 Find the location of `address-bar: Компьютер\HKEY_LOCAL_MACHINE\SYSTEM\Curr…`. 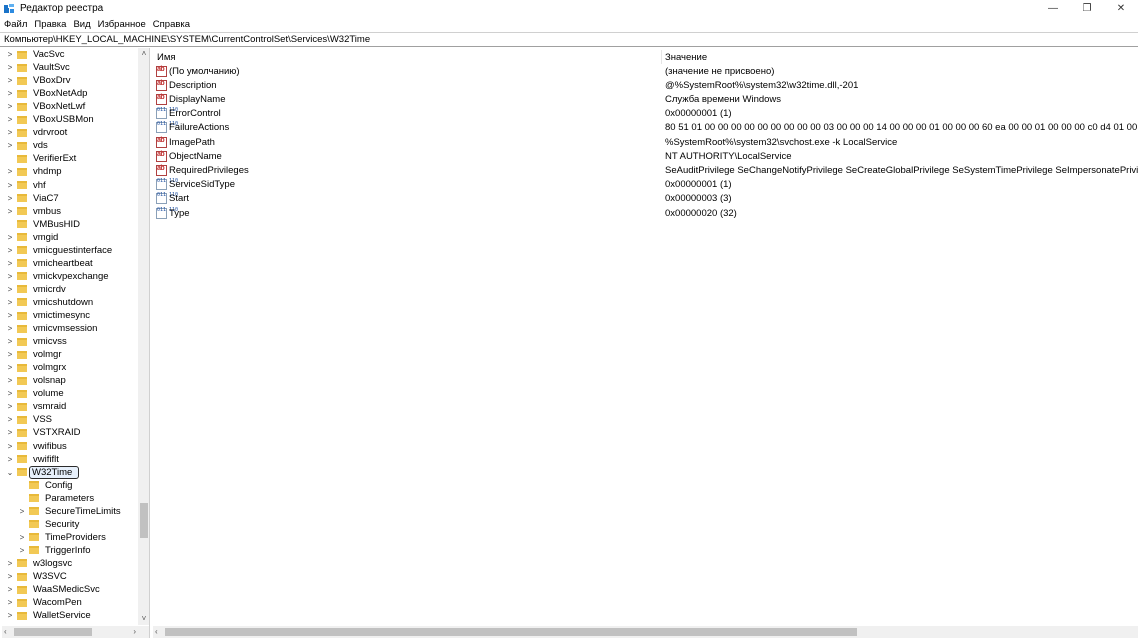

address-bar: Компьютер\HKEY_LOCAL_MACHINE\SYSTEM\Curr… is located at coordinates (569, 39).